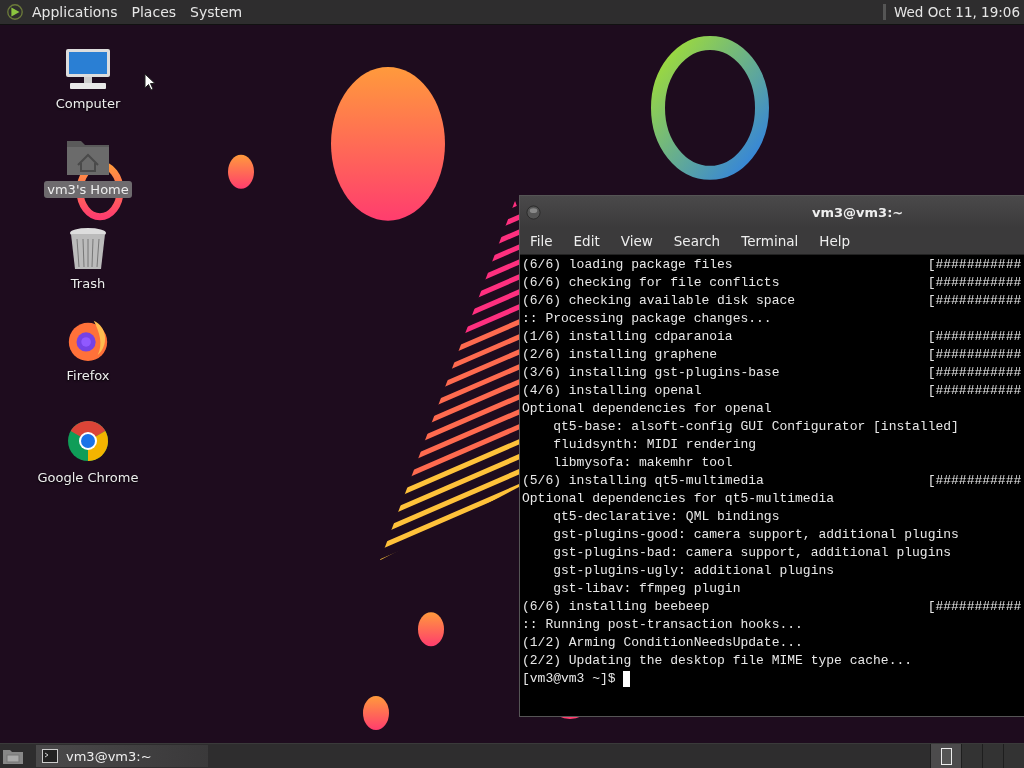 The width and height of the screenshot is (1024, 768). I want to click on window-menu-button-icon, so click(533, 212).